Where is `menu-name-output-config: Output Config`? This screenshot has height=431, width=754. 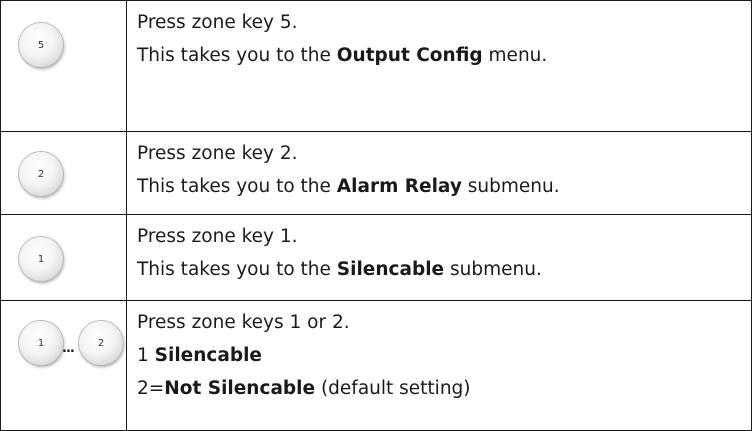 menu-name-output-config: Output Config is located at coordinates (409, 55).